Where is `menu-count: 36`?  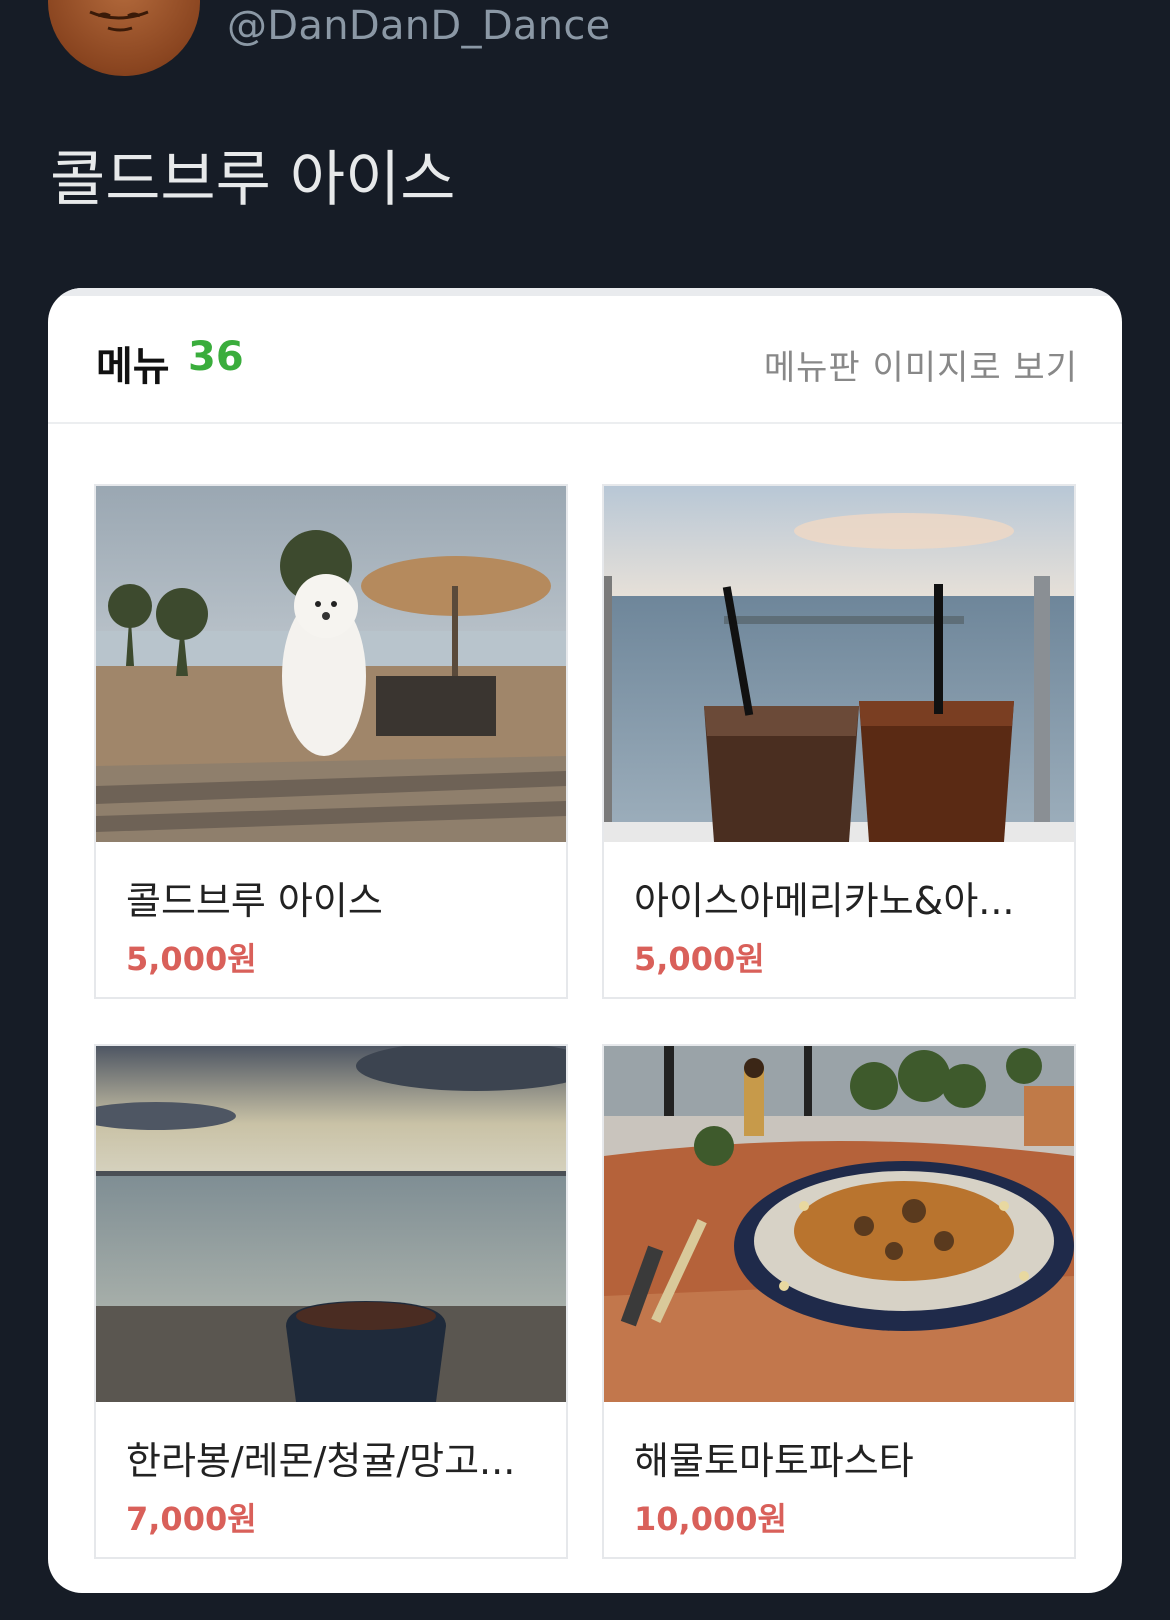
menu-count: 36 is located at coordinates (216, 357).